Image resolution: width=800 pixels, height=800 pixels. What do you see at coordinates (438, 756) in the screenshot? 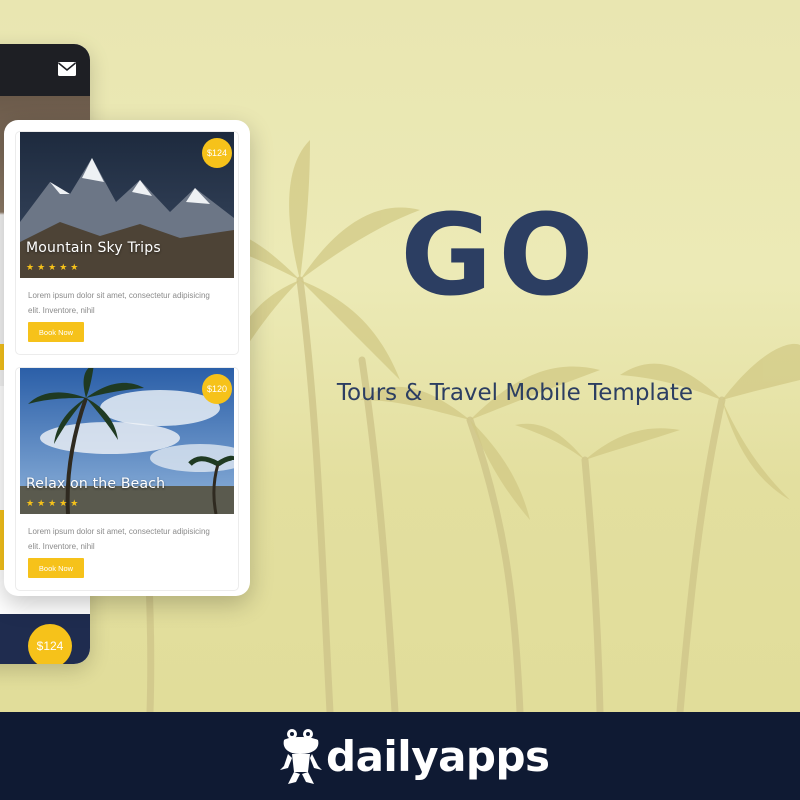
I see `brand-name: dailyapps` at bounding box center [438, 756].